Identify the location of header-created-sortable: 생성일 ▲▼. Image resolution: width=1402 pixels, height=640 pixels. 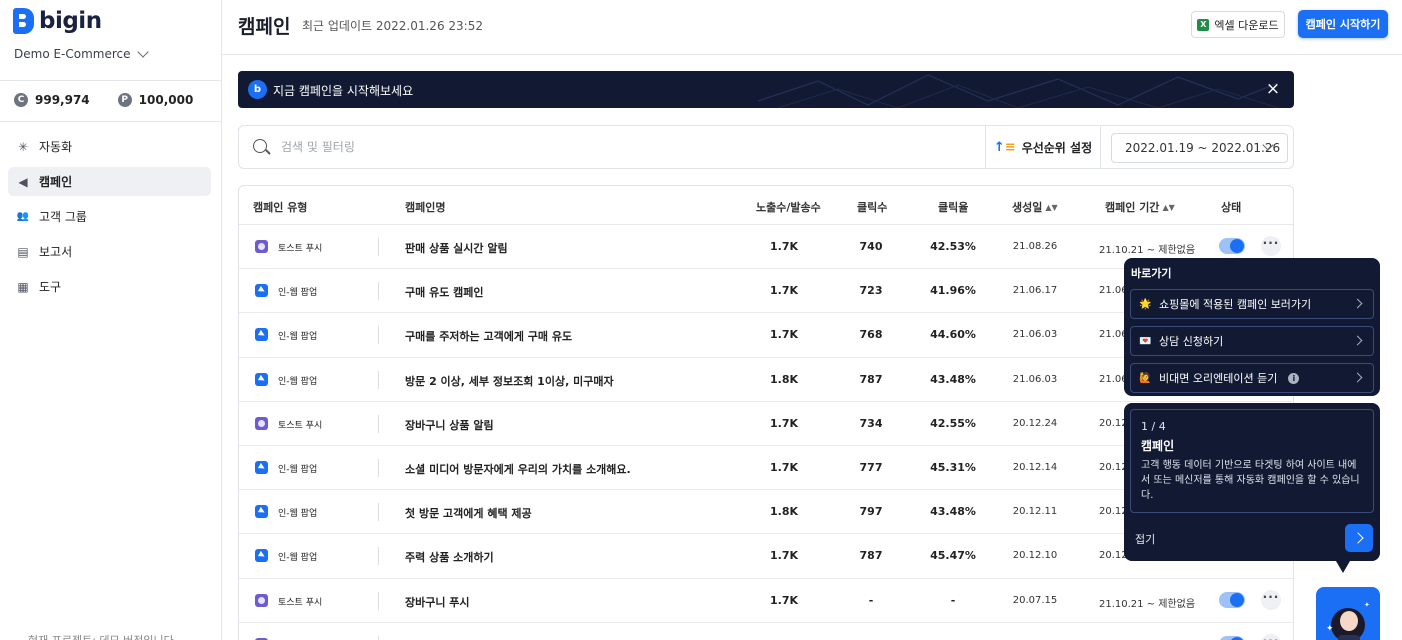
(1035, 207).